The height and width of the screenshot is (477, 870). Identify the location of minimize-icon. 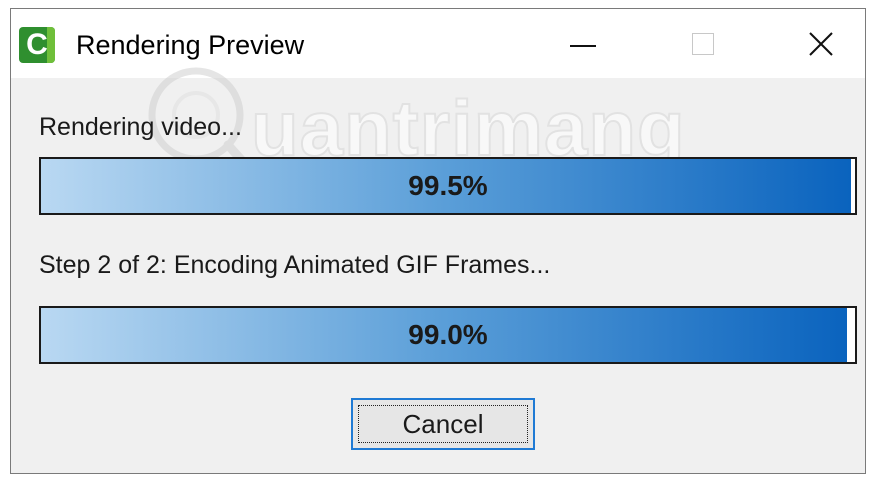
(583, 46).